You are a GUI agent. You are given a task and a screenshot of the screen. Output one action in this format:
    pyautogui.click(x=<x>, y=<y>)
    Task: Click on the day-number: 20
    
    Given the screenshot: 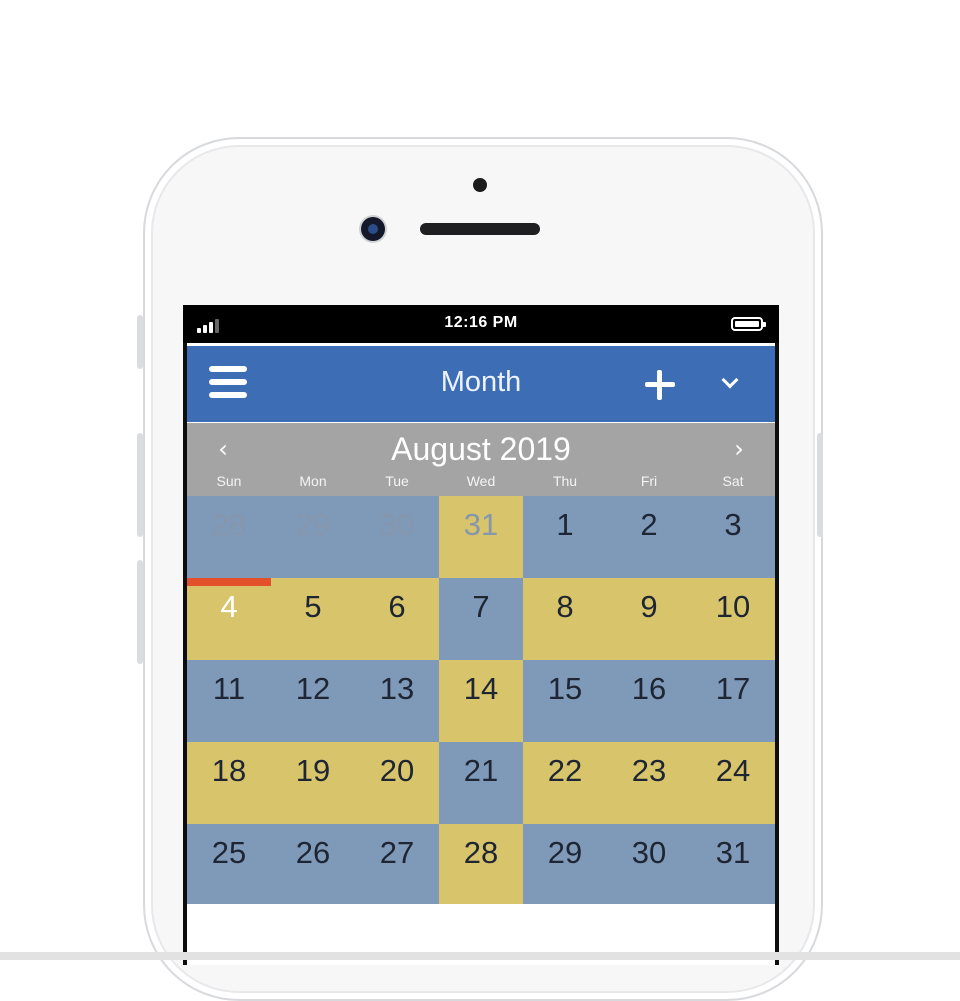 What is the action you would take?
    pyautogui.click(x=397, y=770)
    